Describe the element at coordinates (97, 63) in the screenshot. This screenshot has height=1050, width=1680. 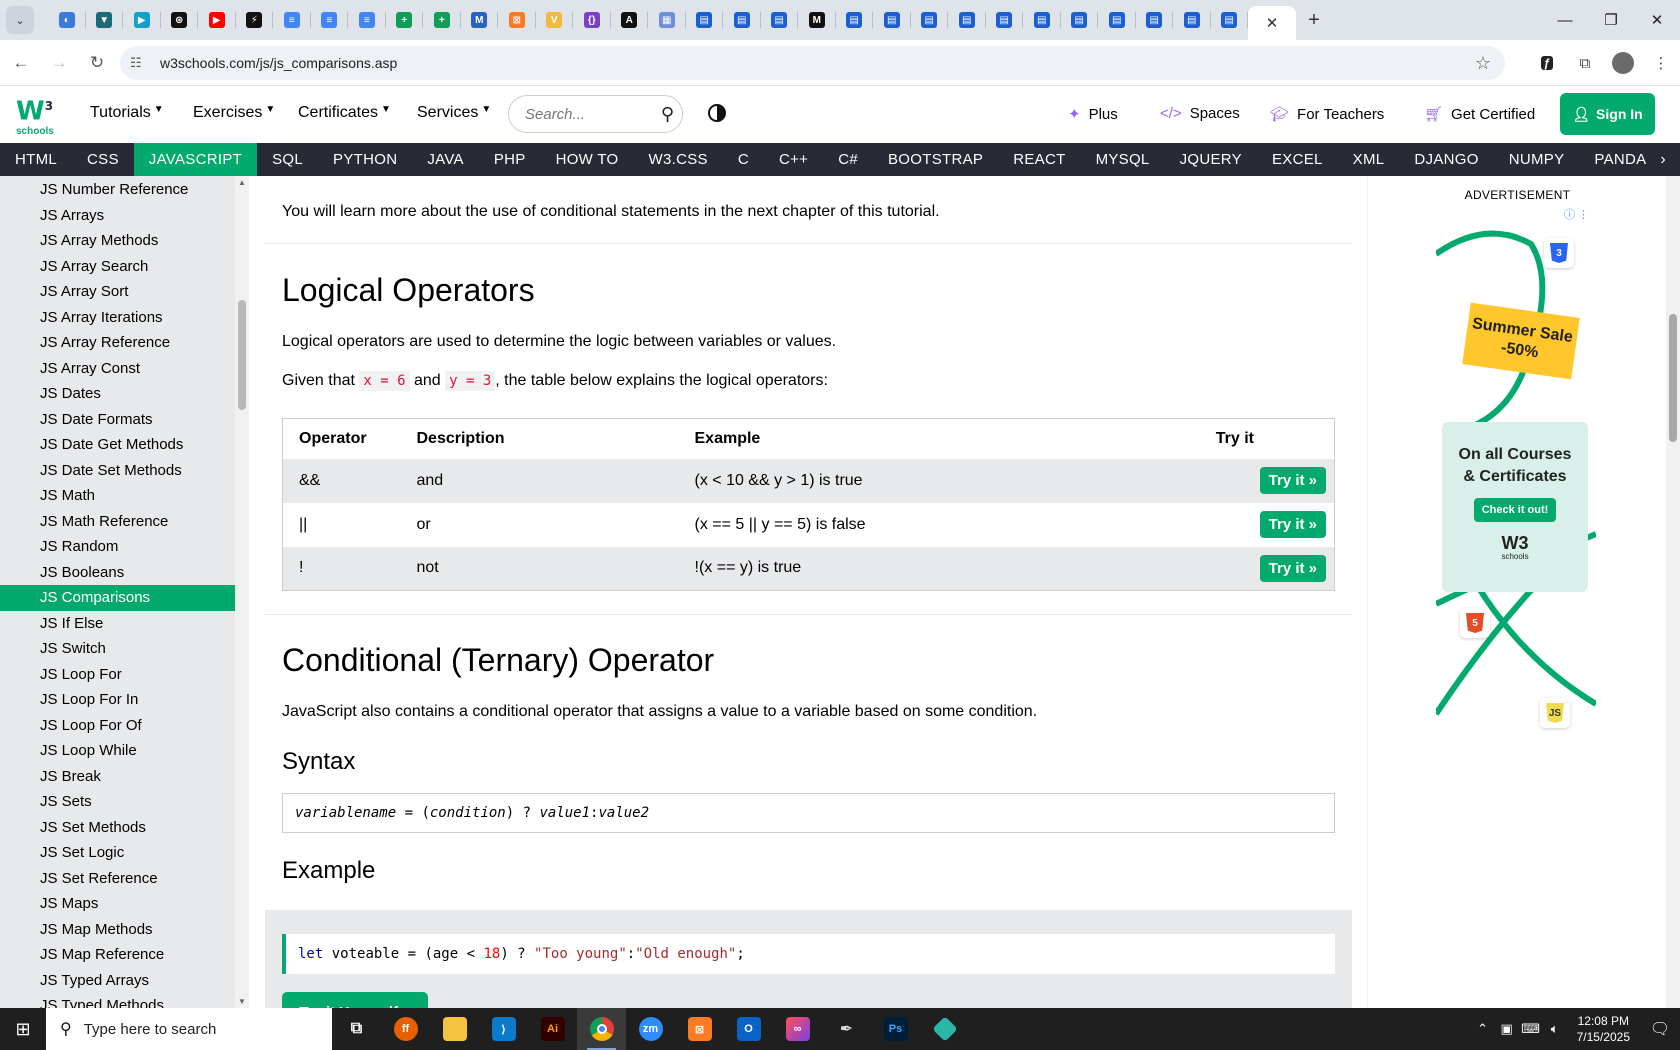
I see `reload-icon: ↻` at that location.